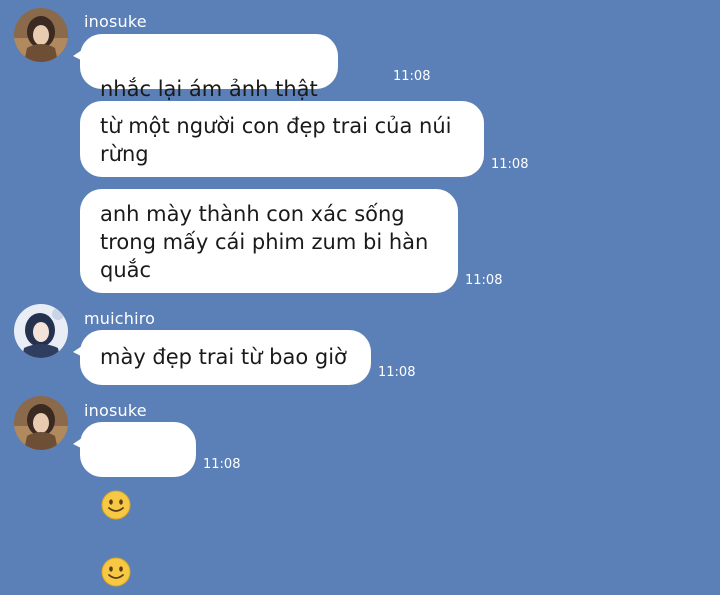 Image resolution: width=720 pixels, height=595 pixels. Describe the element at coordinates (222, 357) in the screenshot. I see `message-bubble: mày đẹp trai từ bao giờ` at that location.